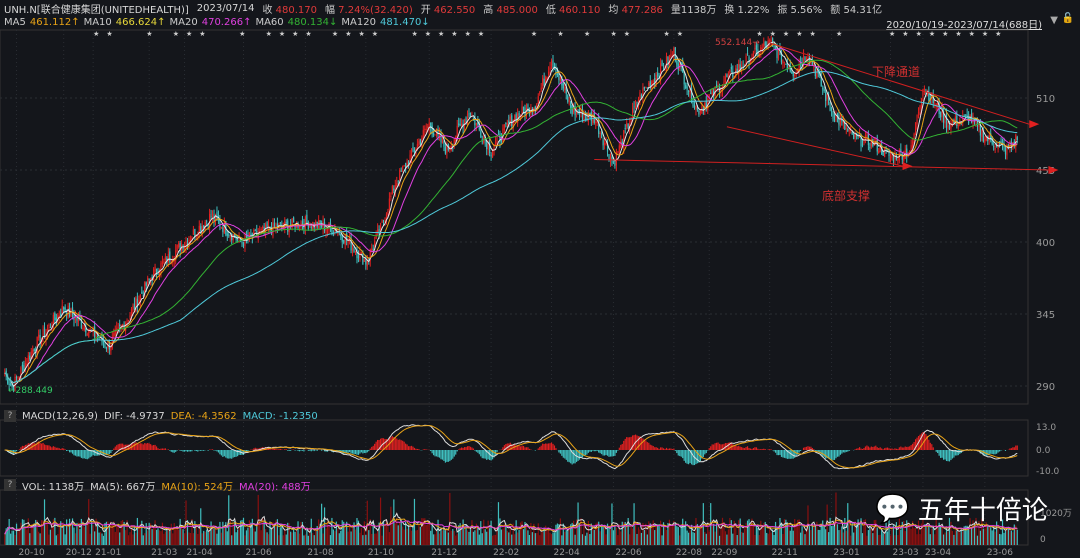  What do you see at coordinates (53, 487) in the screenshot?
I see `vol-title: VOL: 1138万` at bounding box center [53, 487].